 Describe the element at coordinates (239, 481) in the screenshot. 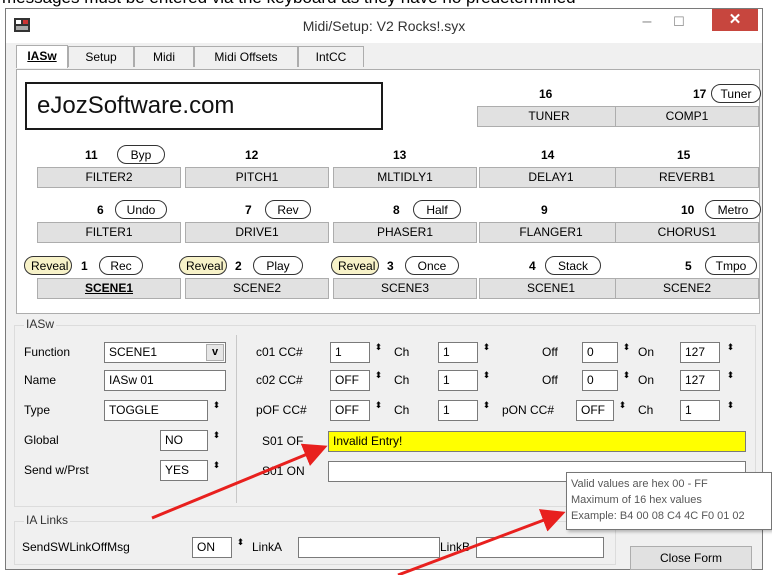

I see `arrow-to-s01-of` at that location.